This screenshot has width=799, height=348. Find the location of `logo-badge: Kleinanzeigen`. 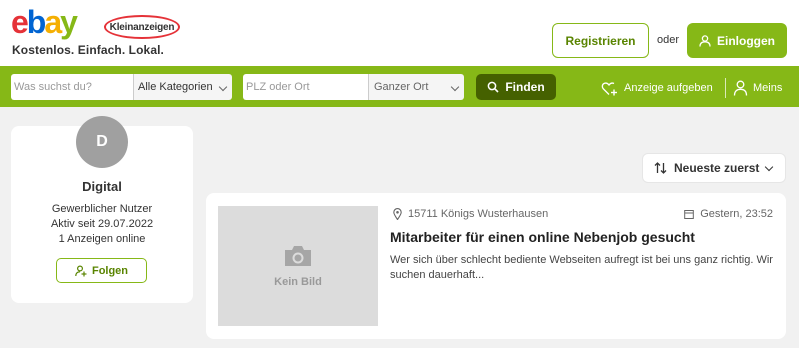

logo-badge: Kleinanzeigen is located at coordinates (142, 27).